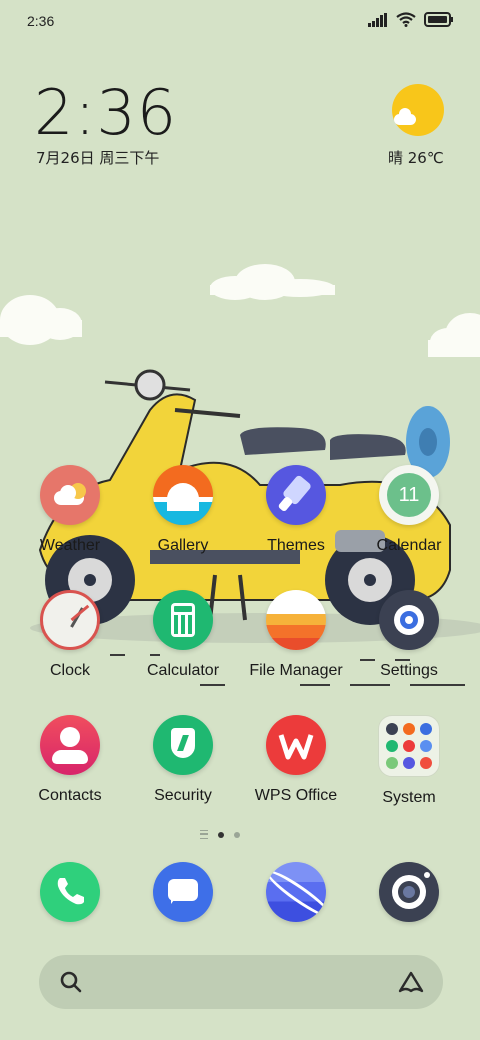 The width and height of the screenshot is (480, 1040). I want to click on status-time: 2:36, so click(41, 21).